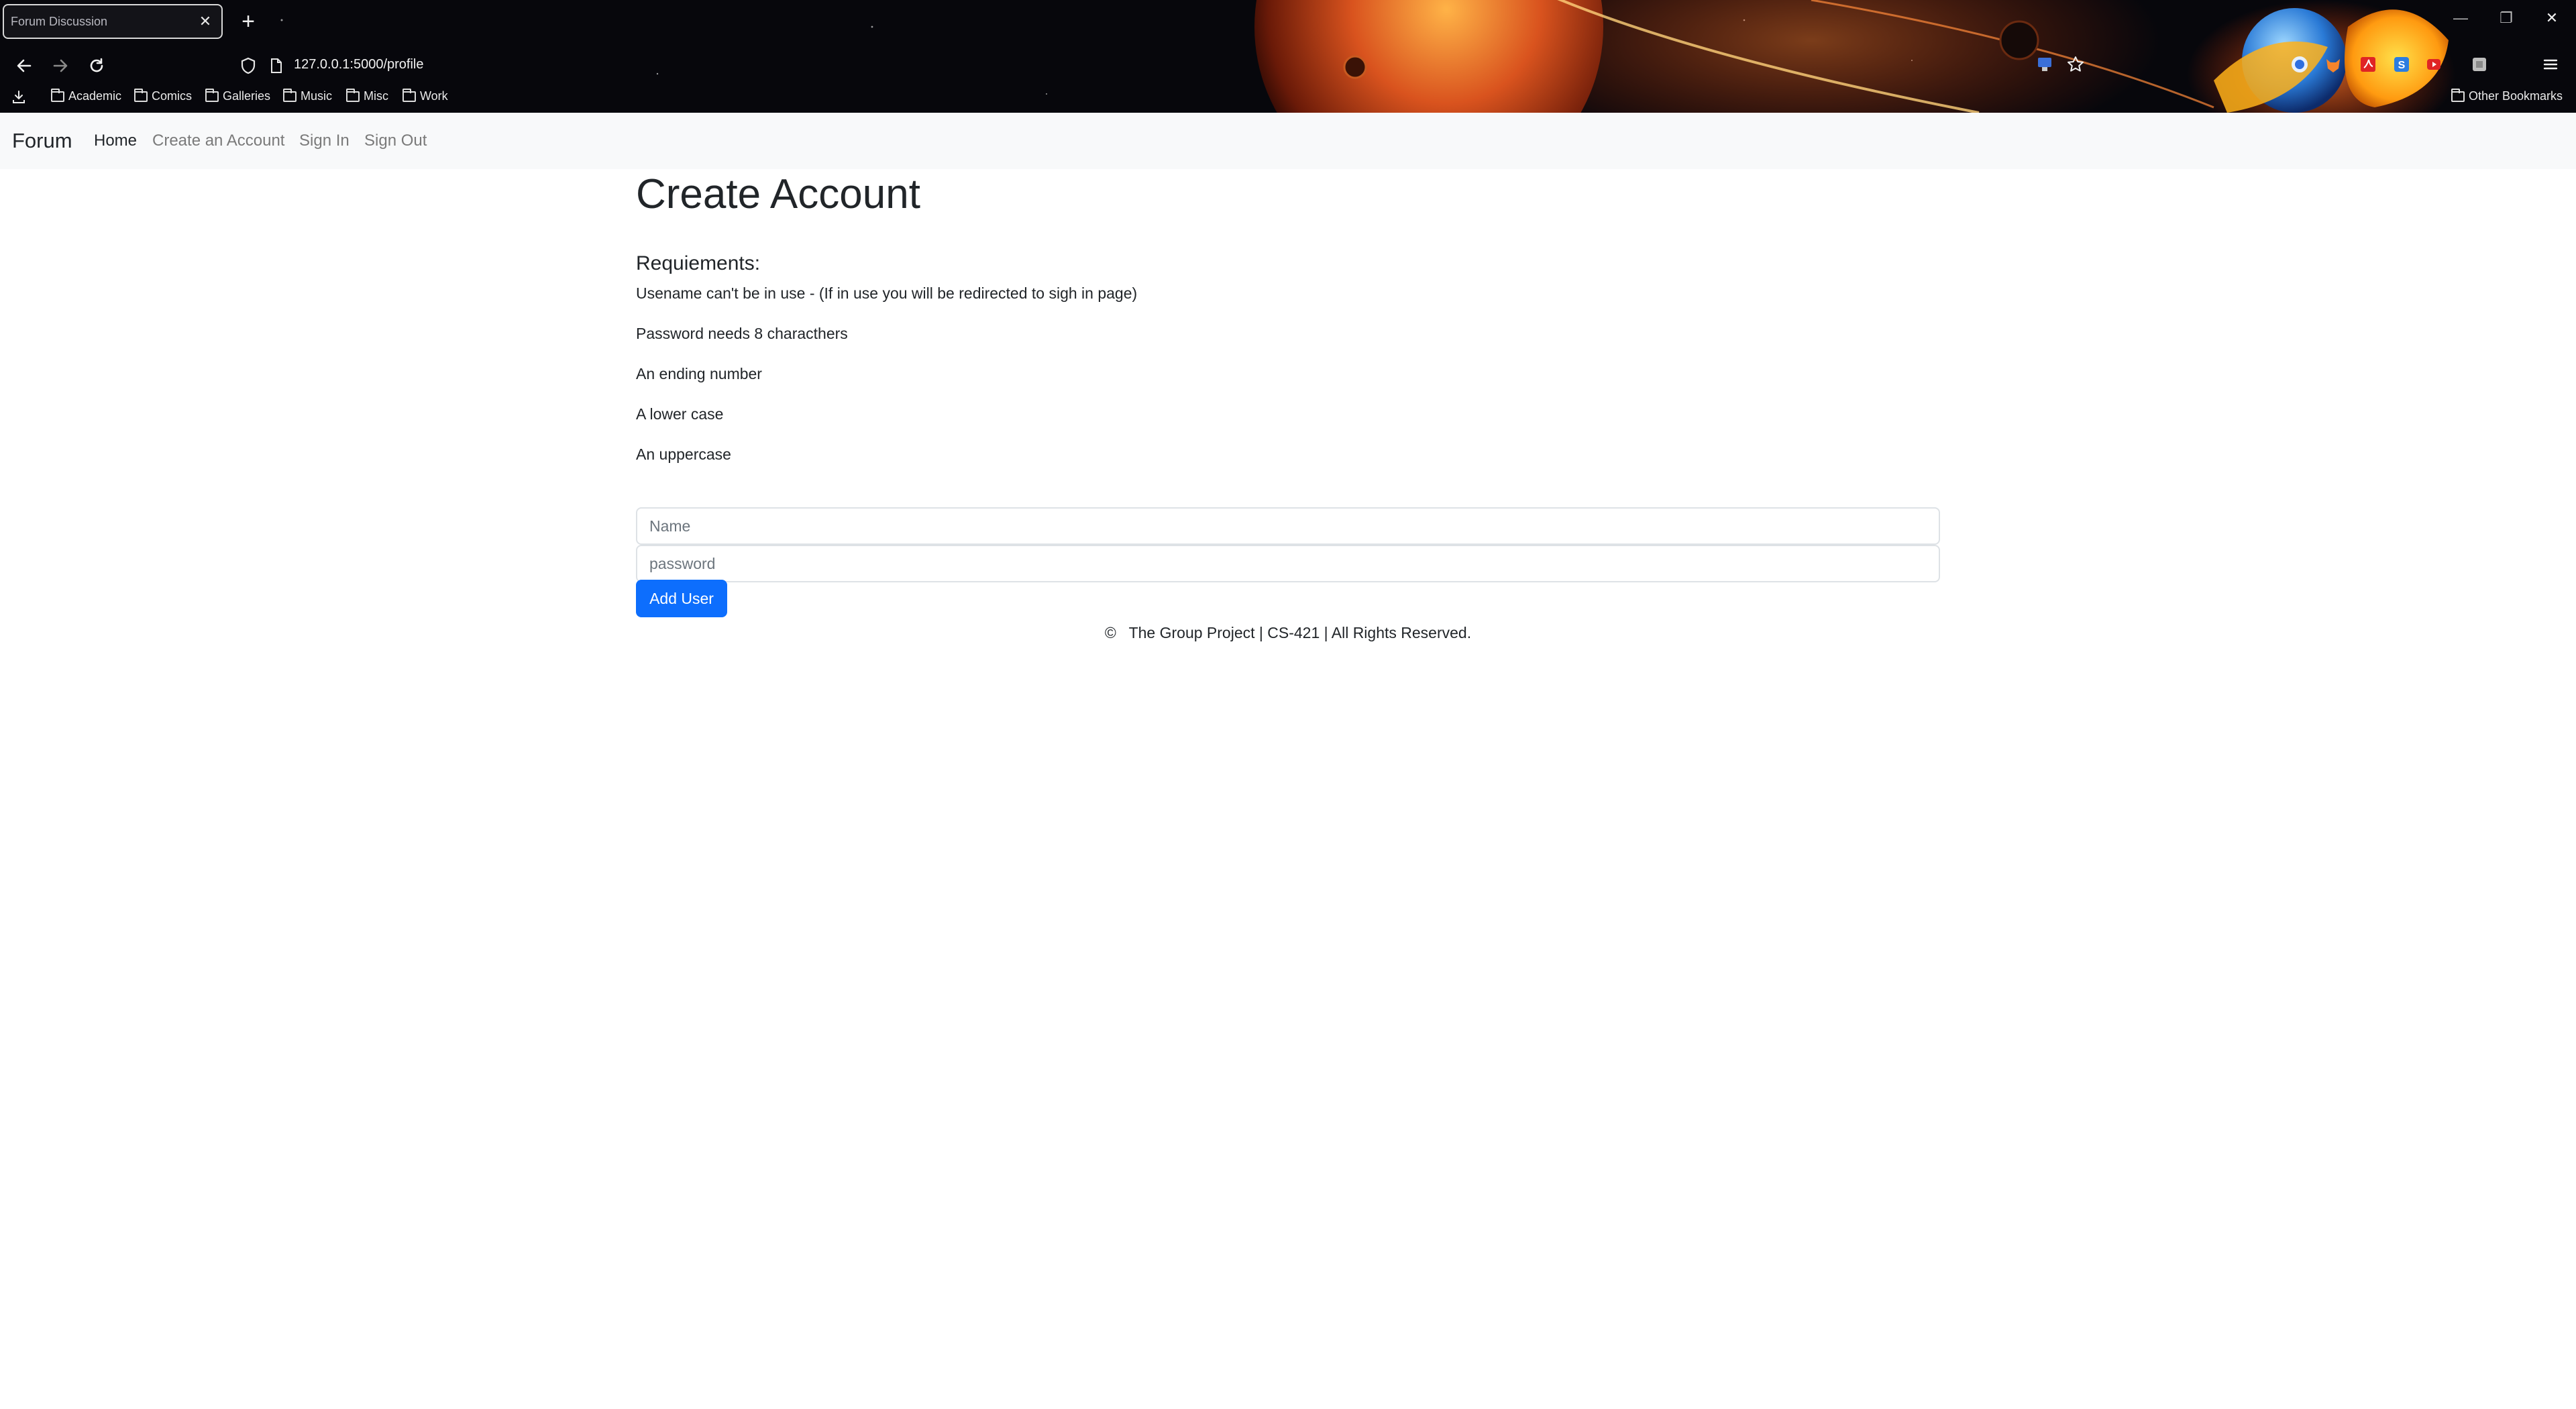  Describe the element at coordinates (317, 96) in the screenshot. I see `bookmark-label: Music` at that location.